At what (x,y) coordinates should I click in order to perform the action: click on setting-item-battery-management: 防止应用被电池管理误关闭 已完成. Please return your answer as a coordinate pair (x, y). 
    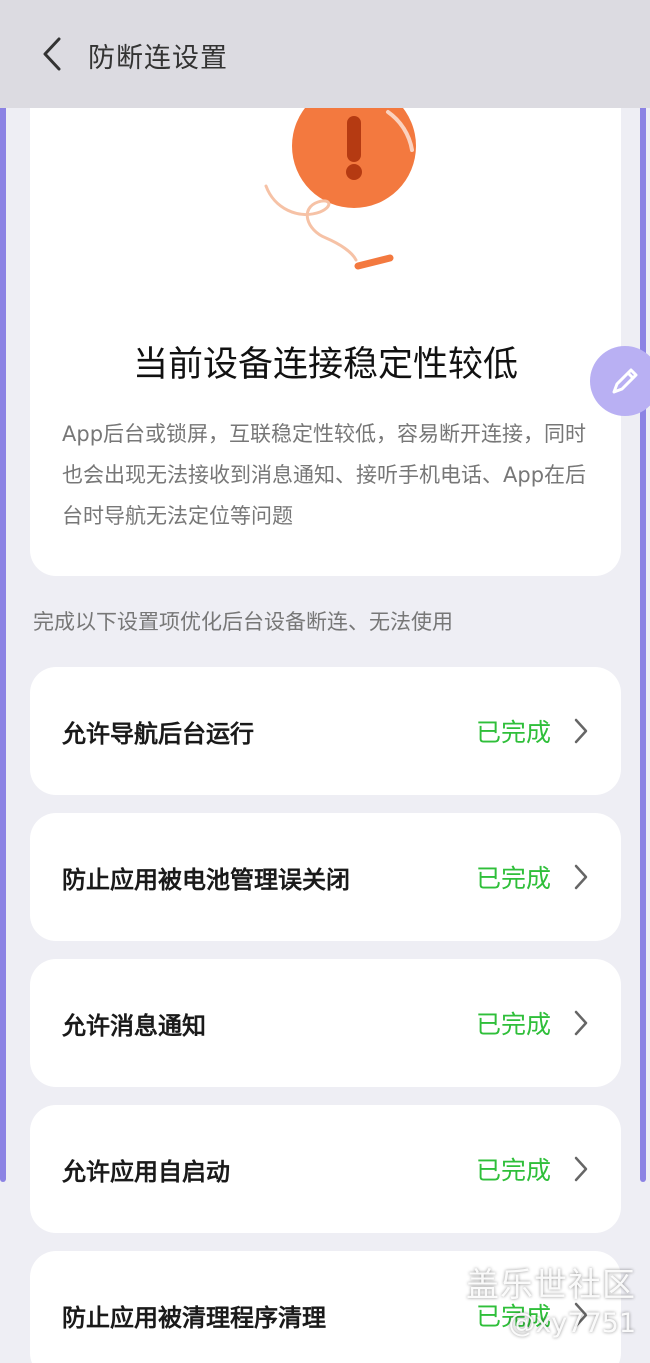
    Looking at the image, I should click on (325, 877).